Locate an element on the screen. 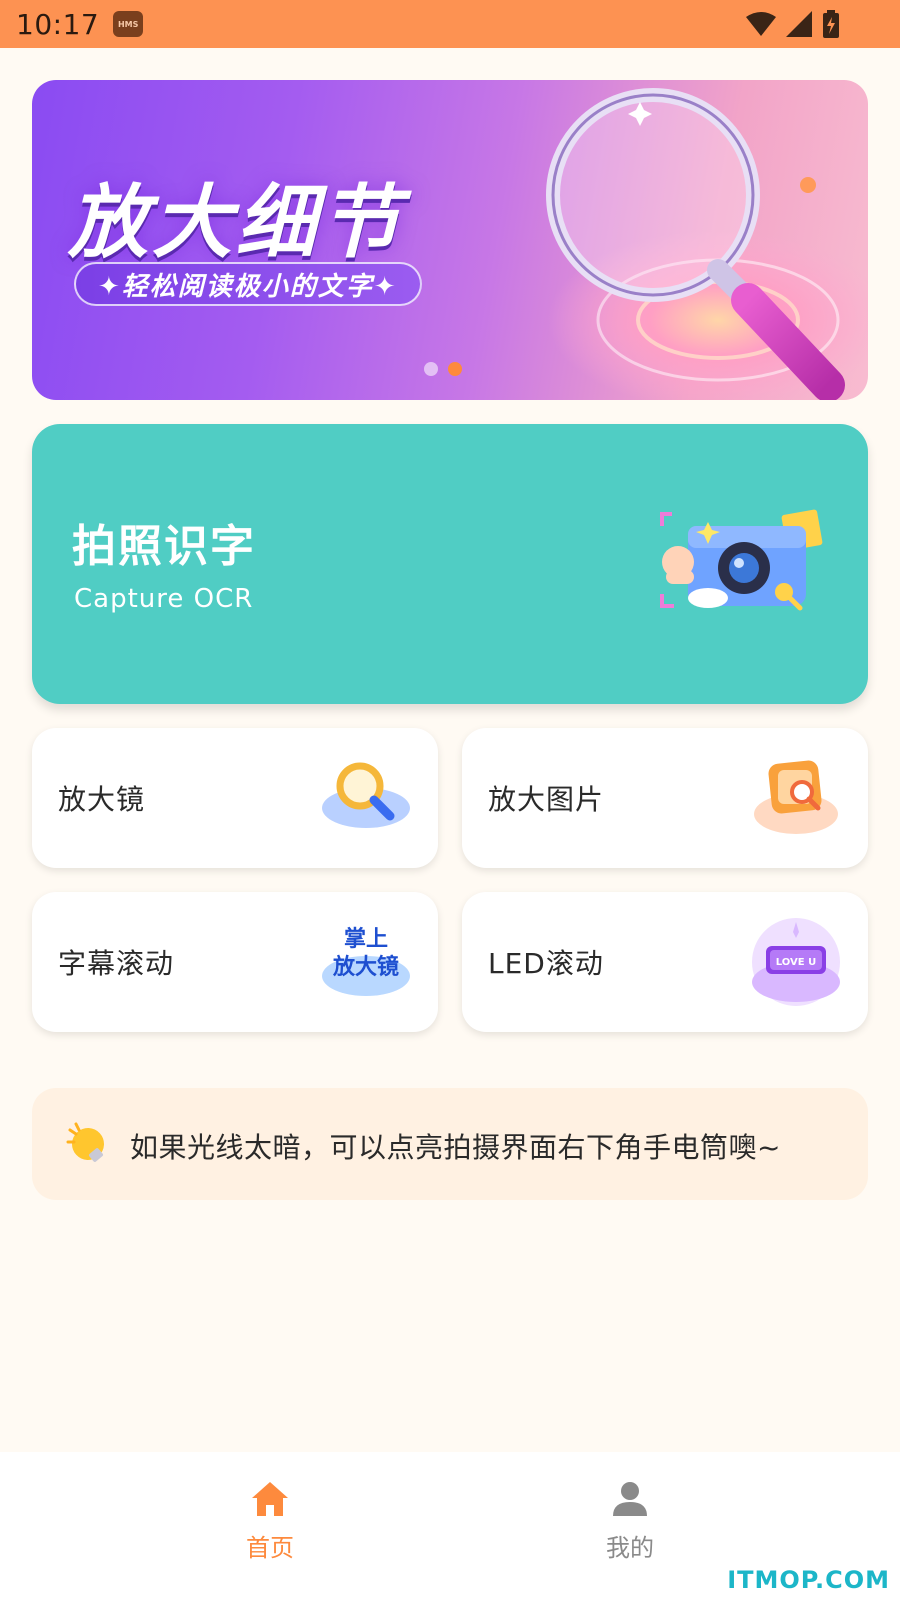 This screenshot has height=1600, width=900. magnifier-icon is located at coordinates (366, 795).